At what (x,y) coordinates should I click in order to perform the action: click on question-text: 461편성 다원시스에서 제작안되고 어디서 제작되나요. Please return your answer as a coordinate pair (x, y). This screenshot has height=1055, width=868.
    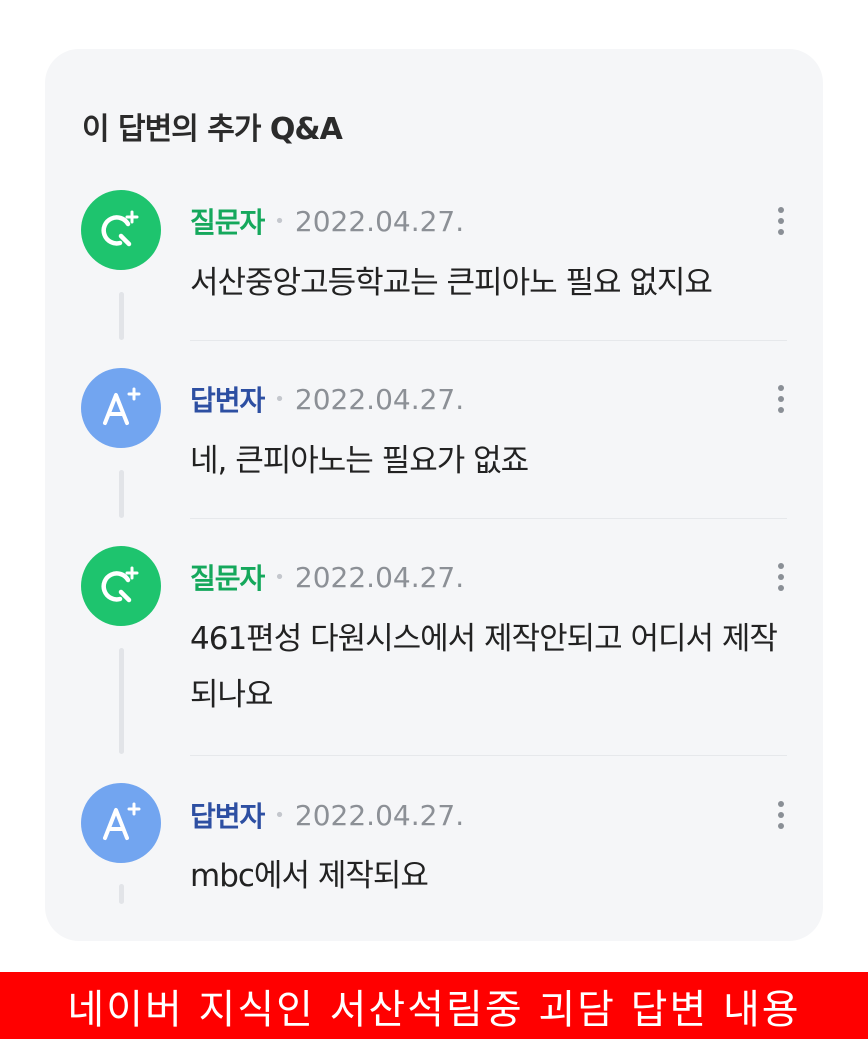
    Looking at the image, I should click on (484, 667).